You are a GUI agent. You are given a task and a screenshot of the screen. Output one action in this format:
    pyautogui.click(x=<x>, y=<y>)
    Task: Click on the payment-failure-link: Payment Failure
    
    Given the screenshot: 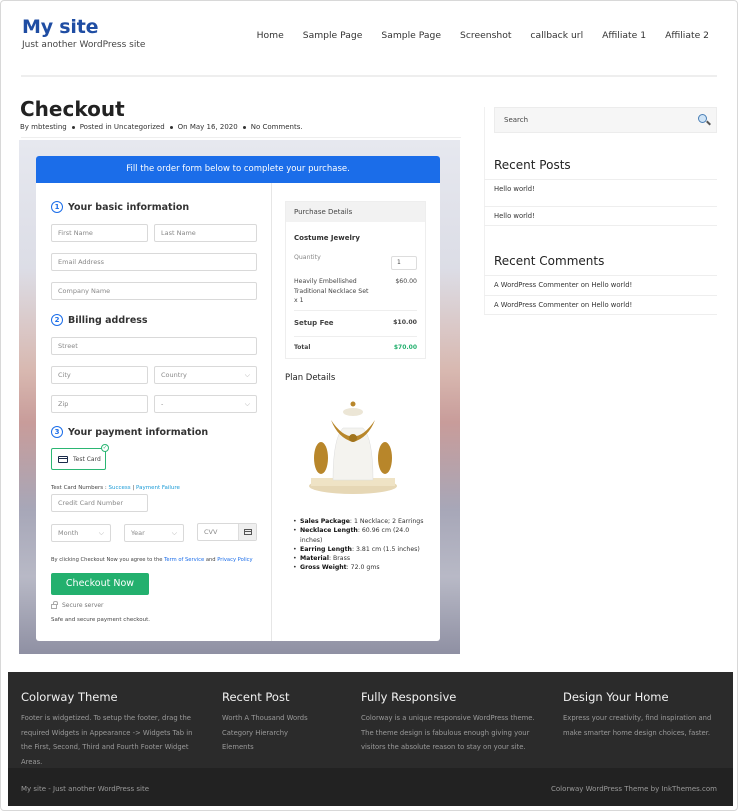 What is the action you would take?
    pyautogui.click(x=158, y=488)
    